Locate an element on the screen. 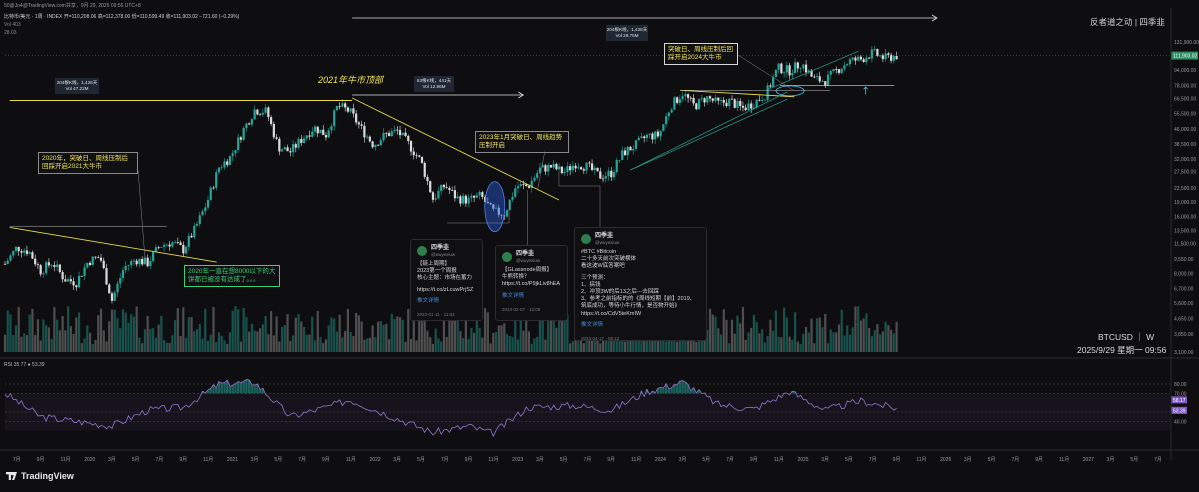  rsi-legend: RSI 35 77 ● 53.39 is located at coordinates (24, 365).